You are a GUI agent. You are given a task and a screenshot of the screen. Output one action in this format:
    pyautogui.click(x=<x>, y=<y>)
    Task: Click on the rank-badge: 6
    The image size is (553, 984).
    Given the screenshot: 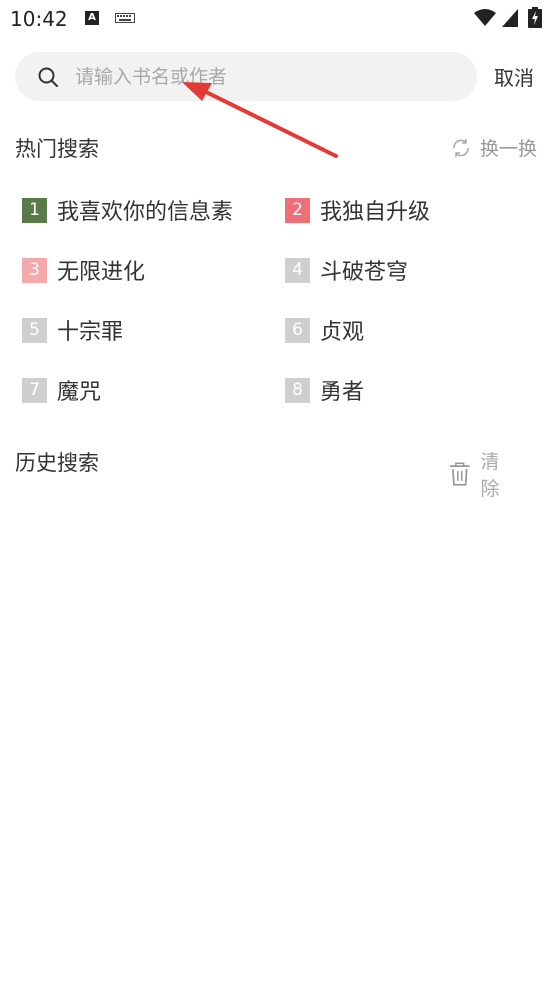 What is the action you would take?
    pyautogui.click(x=297, y=330)
    